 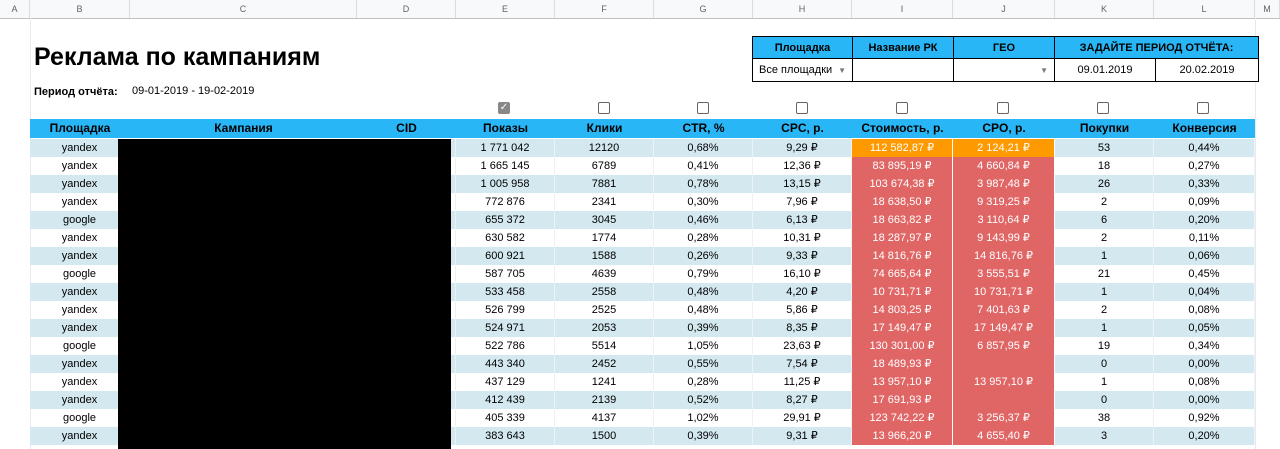 I want to click on cell-clicks: 4137, so click(x=604, y=418).